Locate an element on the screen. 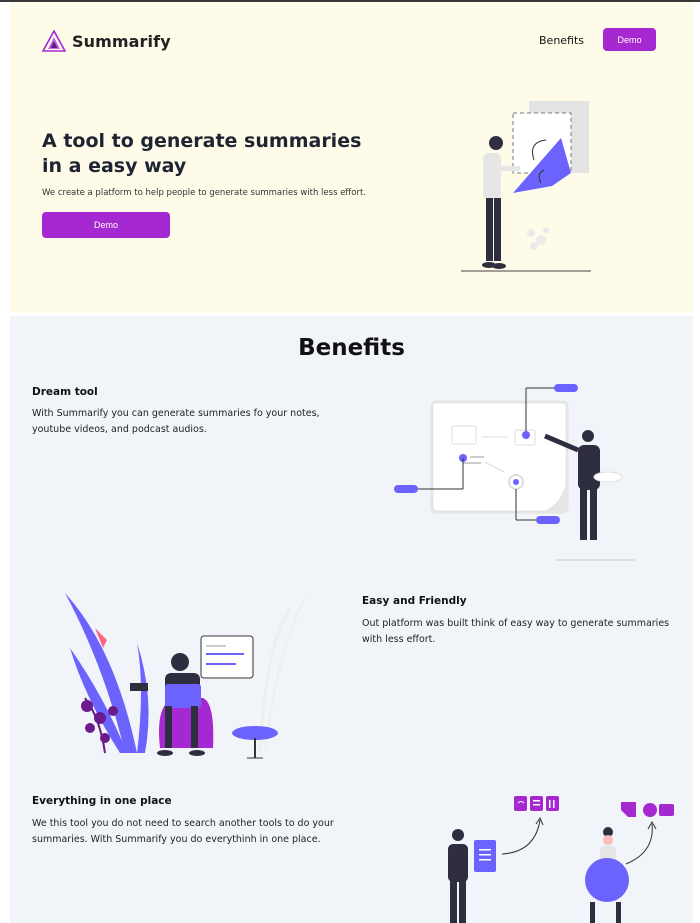 The image size is (700, 923). feature-title-one-place: Everything in one place is located at coordinates (102, 801).